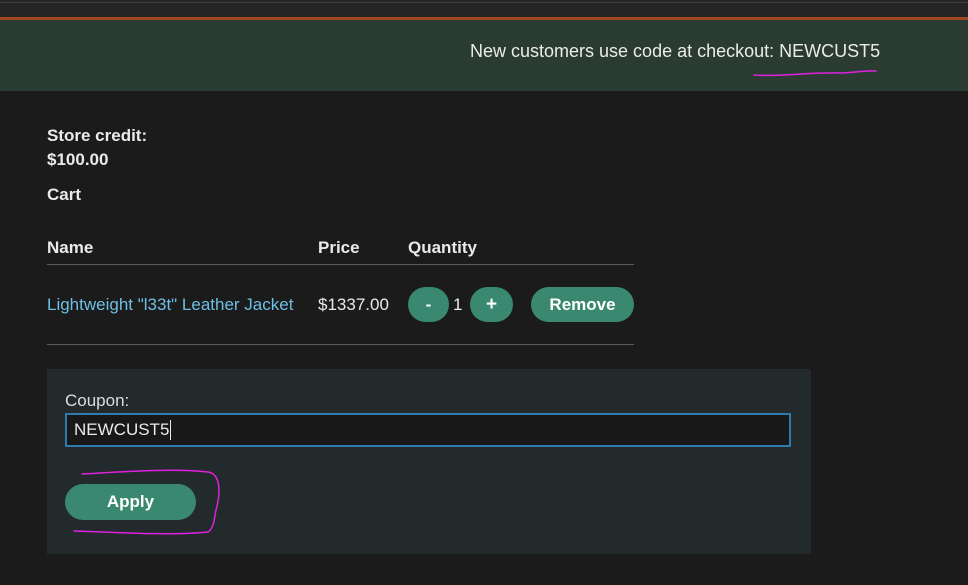 The image size is (968, 585). Describe the element at coordinates (442, 247) in the screenshot. I see `column-header-quantity: Quantity` at that location.